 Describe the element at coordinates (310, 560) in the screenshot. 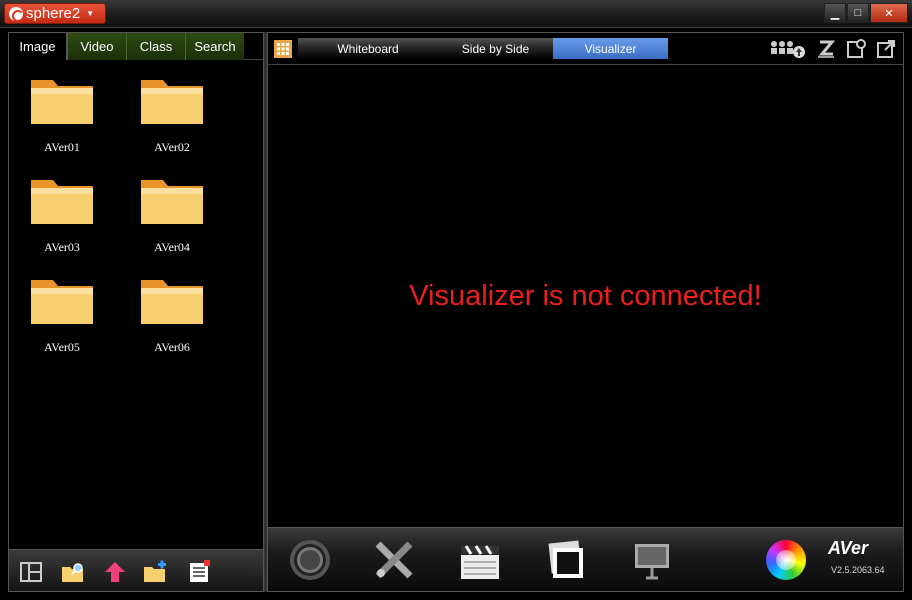

I see `camera-lens-icon` at that location.